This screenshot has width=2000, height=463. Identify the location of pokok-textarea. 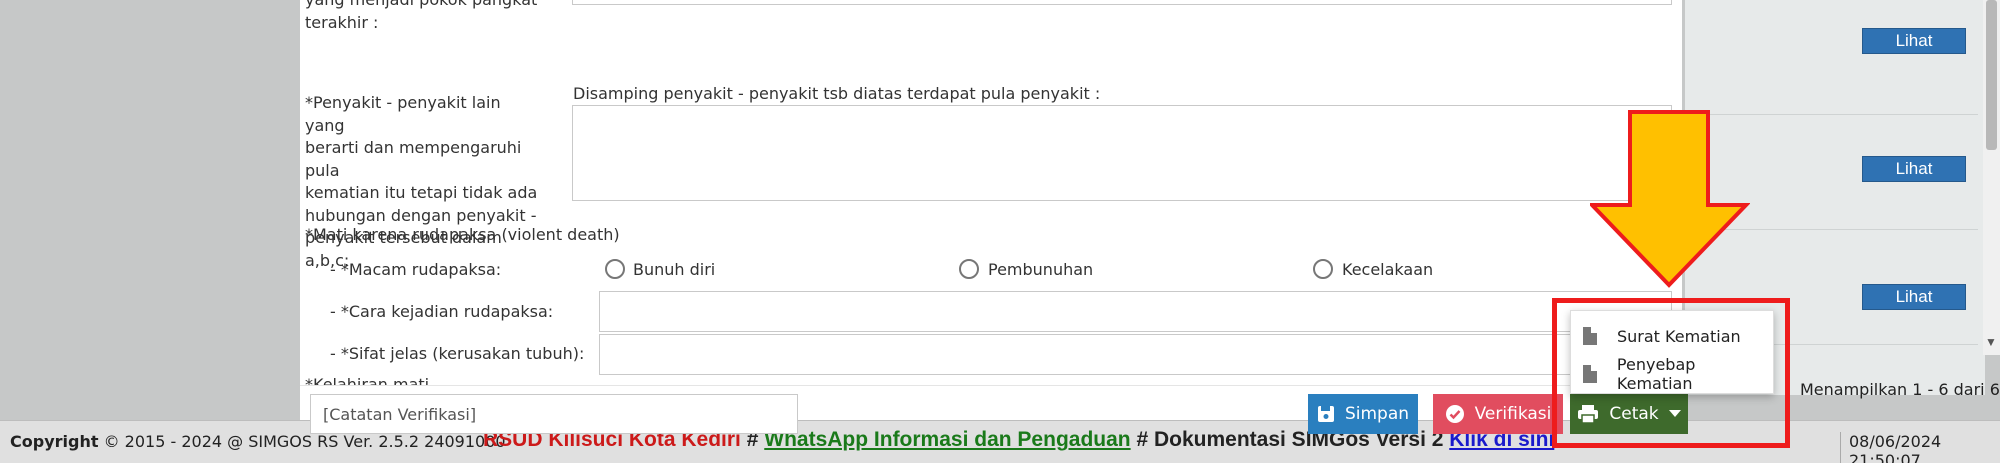
(1122, 2).